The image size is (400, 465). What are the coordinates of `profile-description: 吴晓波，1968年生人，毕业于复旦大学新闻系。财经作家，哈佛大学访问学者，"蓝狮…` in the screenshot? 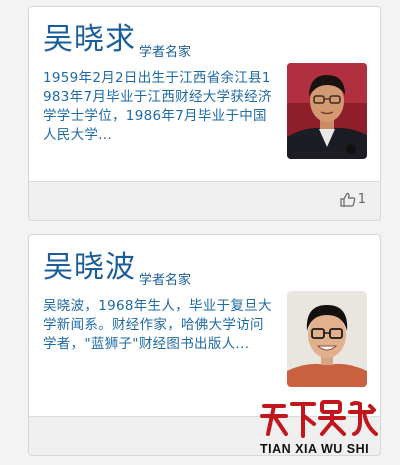 It's located at (160, 325).